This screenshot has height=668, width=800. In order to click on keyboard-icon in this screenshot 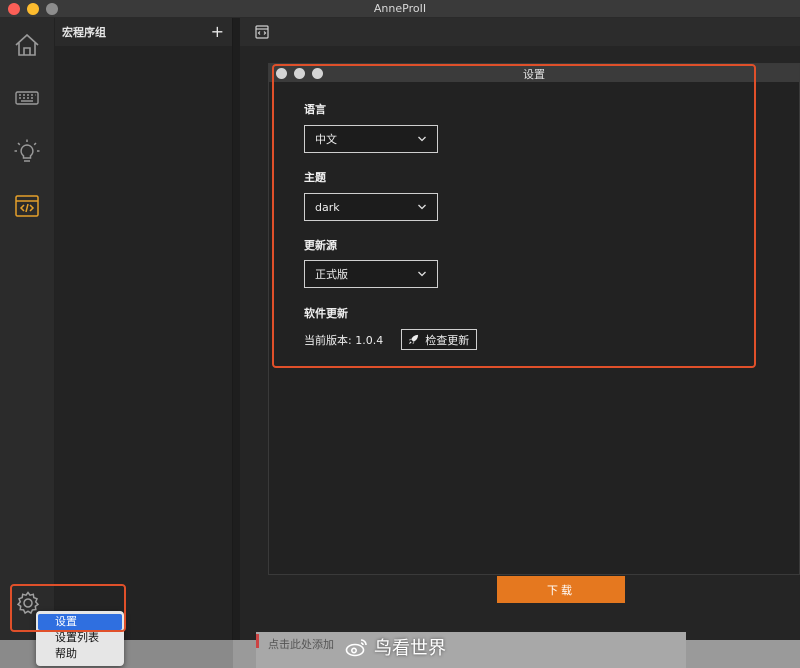, I will do `click(27, 98)`.